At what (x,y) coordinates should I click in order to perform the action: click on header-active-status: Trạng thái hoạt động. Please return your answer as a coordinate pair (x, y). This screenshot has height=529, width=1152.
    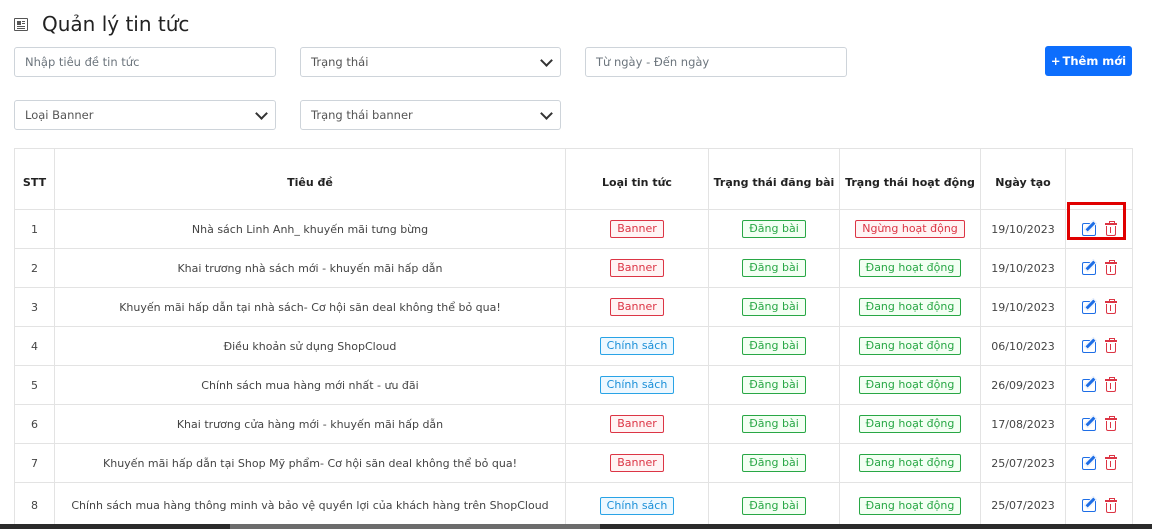
    Looking at the image, I should click on (910, 179).